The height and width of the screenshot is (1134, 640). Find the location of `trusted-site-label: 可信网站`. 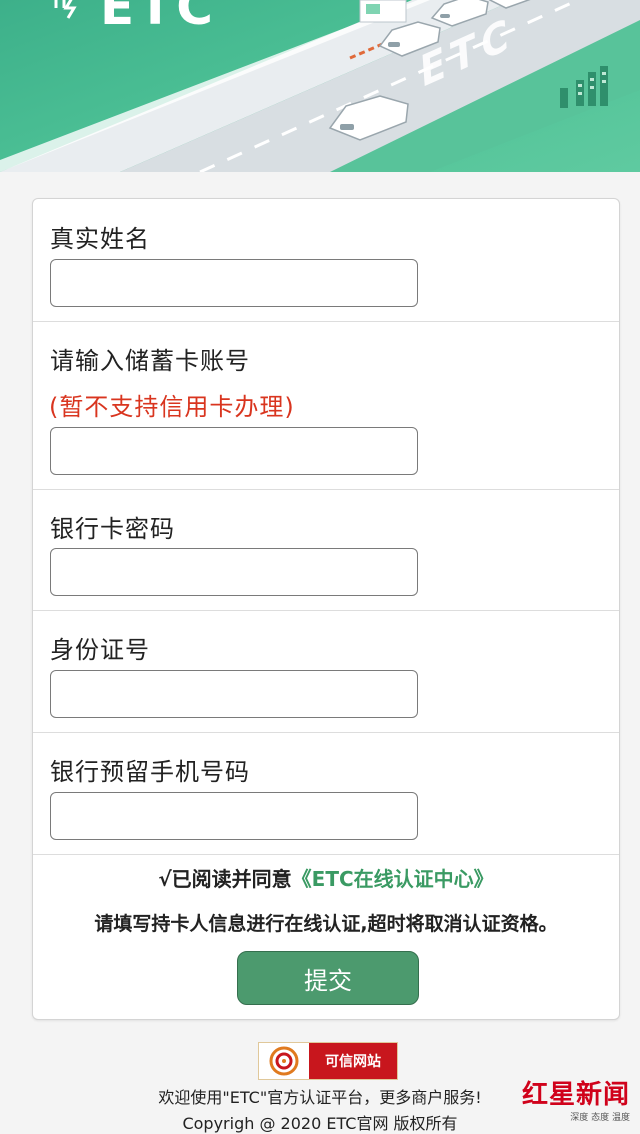

trusted-site-label: 可信网站 is located at coordinates (353, 1061).